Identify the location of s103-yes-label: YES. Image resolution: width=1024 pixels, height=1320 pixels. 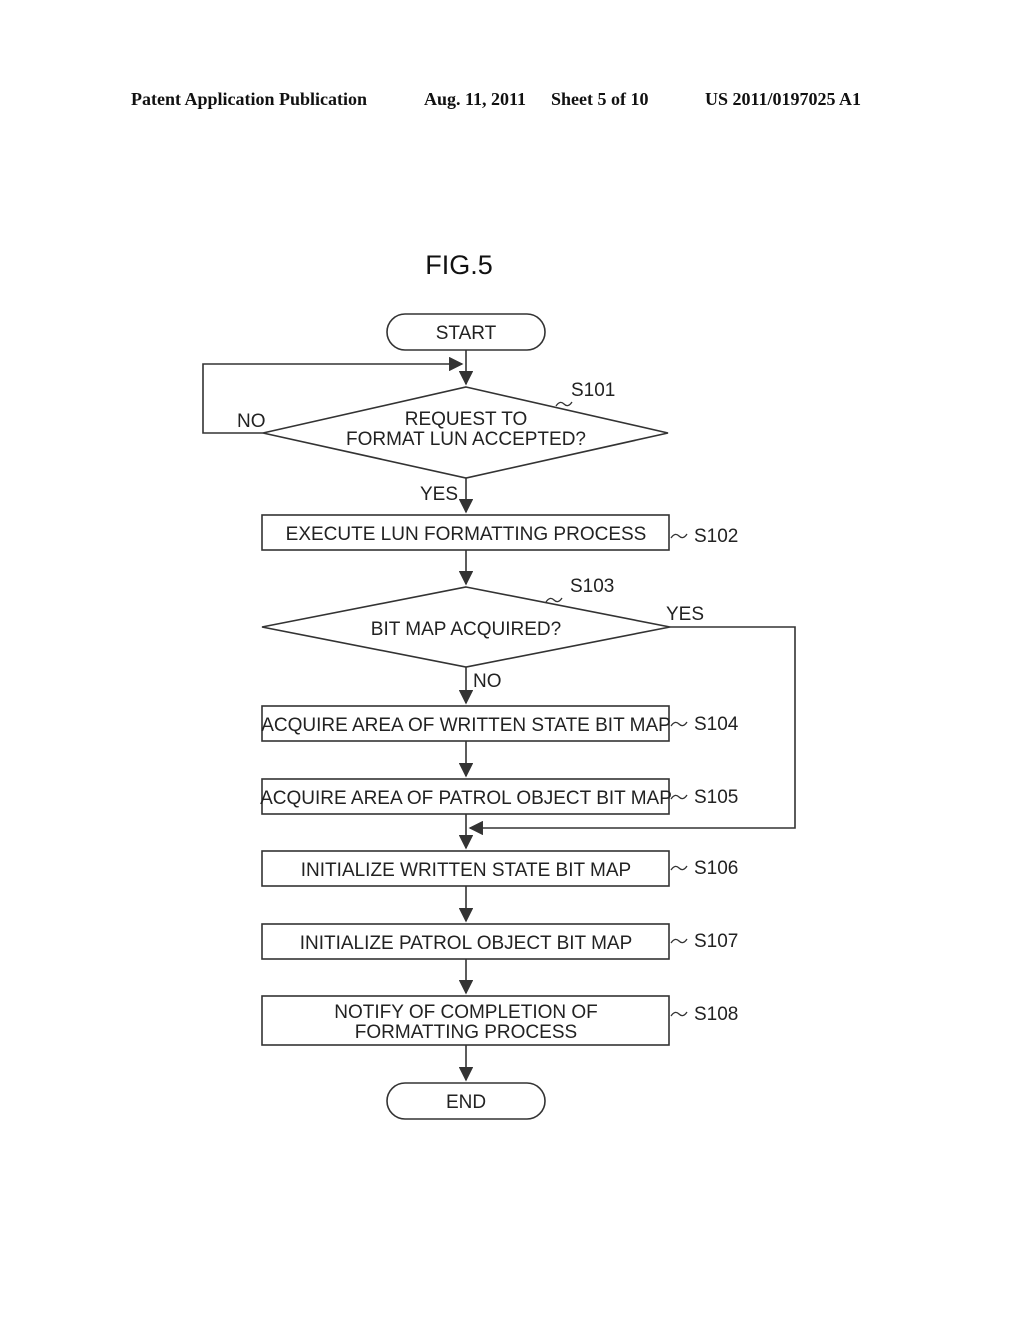
(685, 614).